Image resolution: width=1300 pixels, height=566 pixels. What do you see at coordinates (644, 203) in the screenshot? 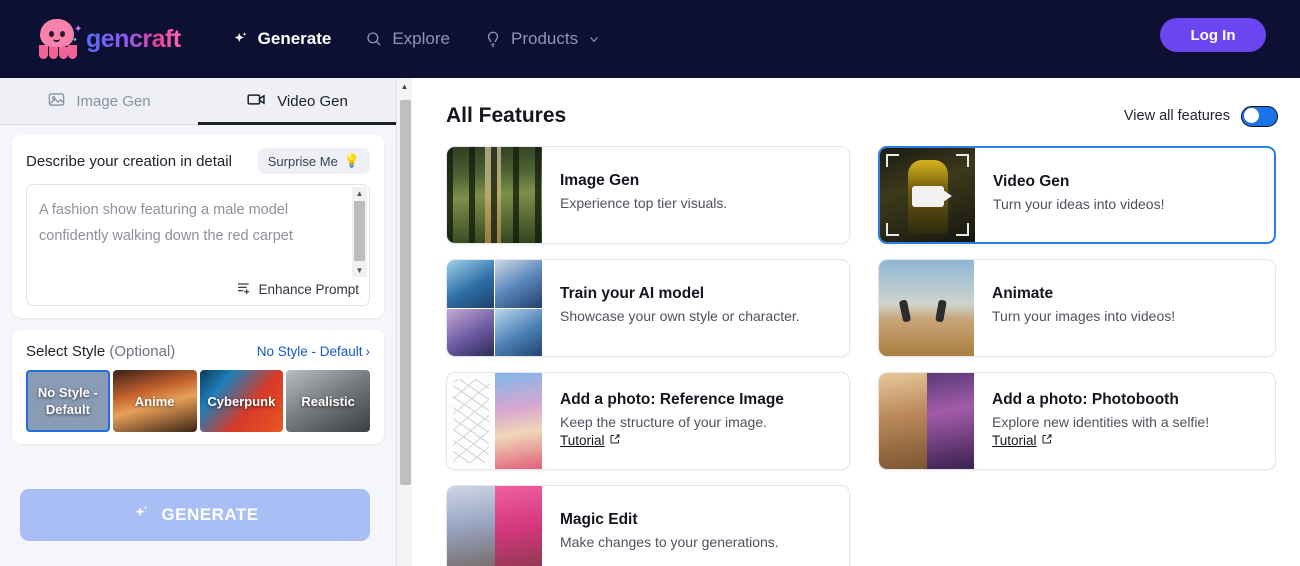
I see `feature-description: Experience top tier visuals.` at bounding box center [644, 203].